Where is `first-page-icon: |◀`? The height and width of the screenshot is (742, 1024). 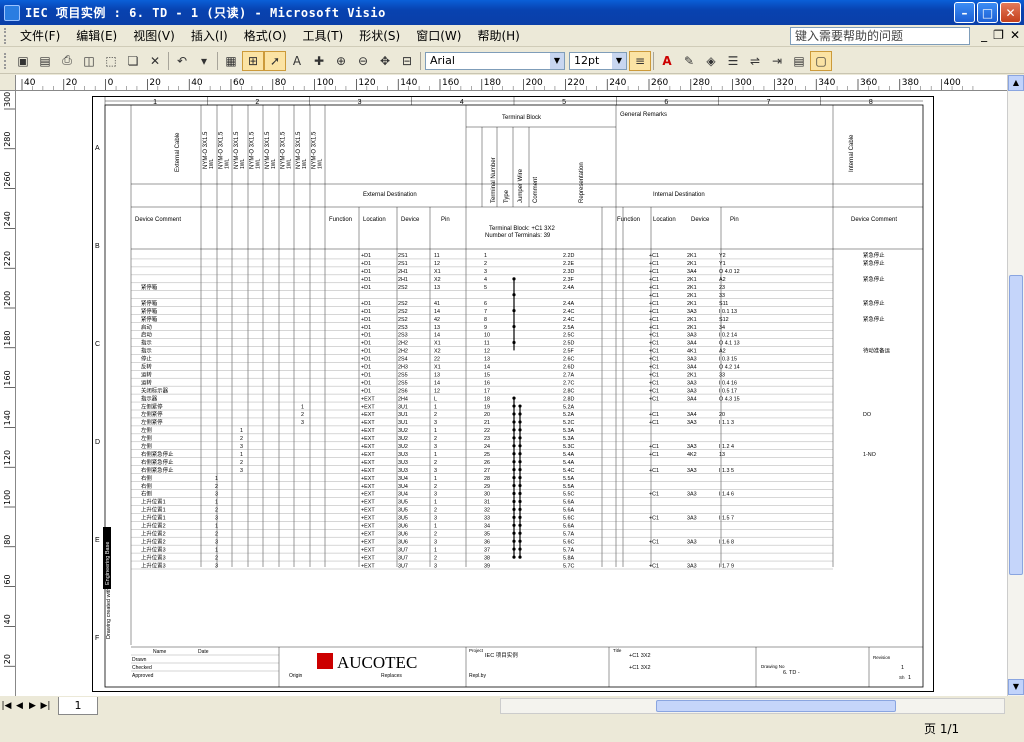
first-page-icon: |◀ is located at coordinates (6, 706).